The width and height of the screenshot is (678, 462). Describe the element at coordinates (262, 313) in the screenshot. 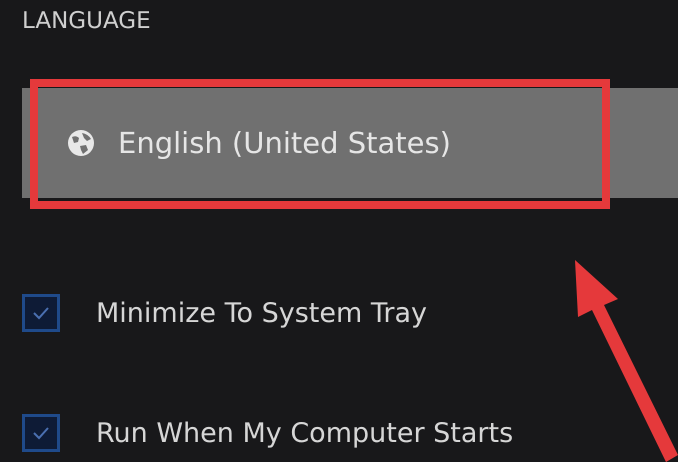

I see `option-label: Minimize To System Tray` at that location.